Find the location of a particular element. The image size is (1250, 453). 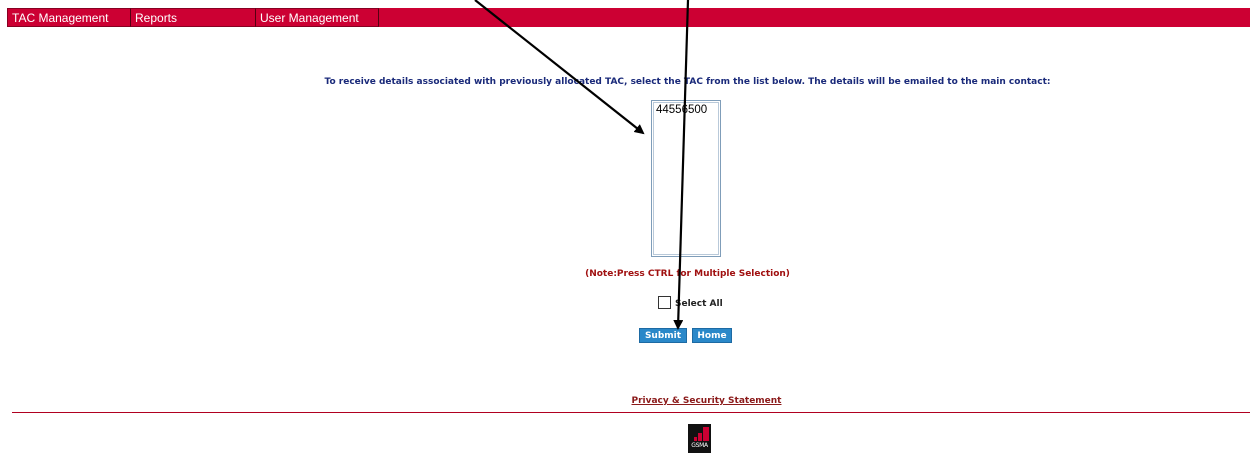

privacy-security-link: Privacy & Security Statement is located at coordinates (625, 401).